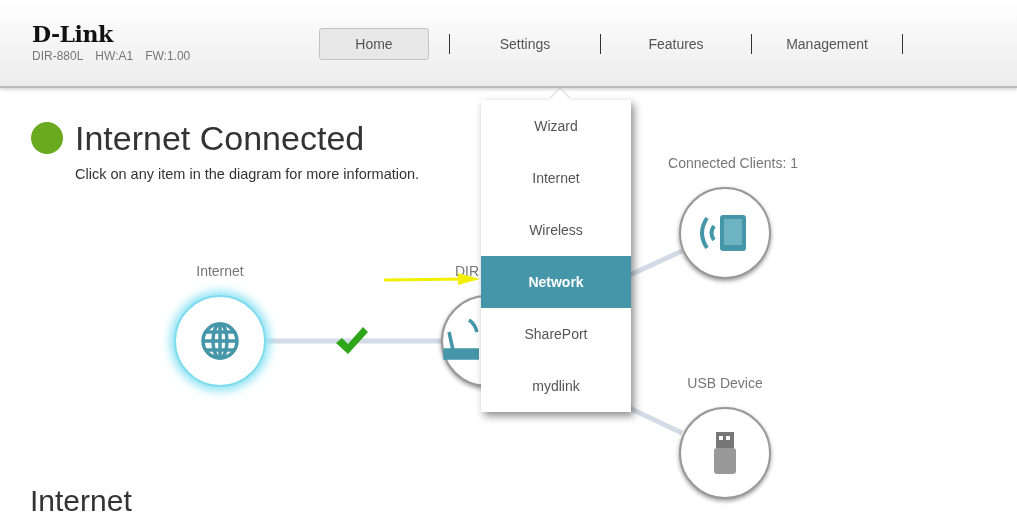 This screenshot has height=522, width=1017. Describe the element at coordinates (556, 230) in the screenshot. I see `menu-item: Wireless` at that location.